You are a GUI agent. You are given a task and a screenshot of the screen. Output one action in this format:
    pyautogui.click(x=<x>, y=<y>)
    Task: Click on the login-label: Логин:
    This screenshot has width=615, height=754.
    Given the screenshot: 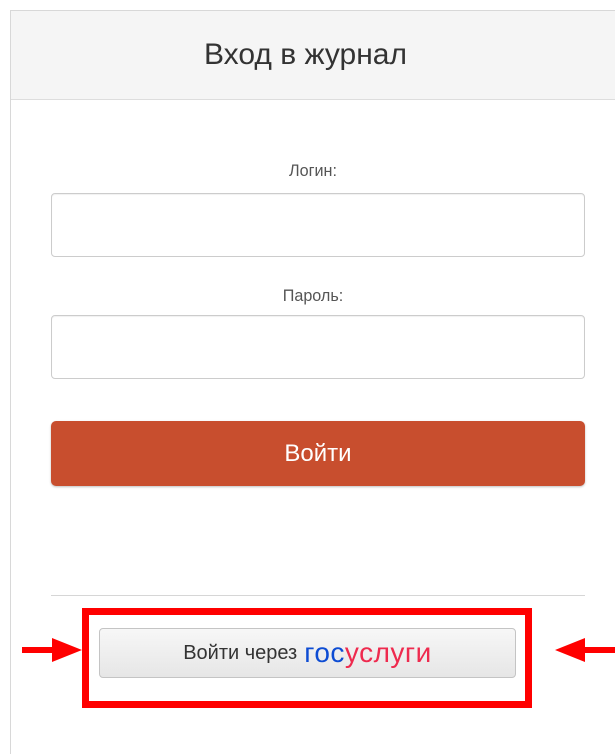 What is the action you would take?
    pyautogui.click(x=313, y=170)
    